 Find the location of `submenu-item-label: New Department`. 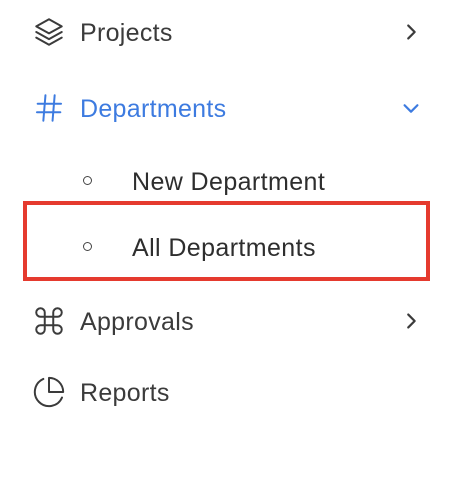

submenu-item-label: New Department is located at coordinates (229, 182).